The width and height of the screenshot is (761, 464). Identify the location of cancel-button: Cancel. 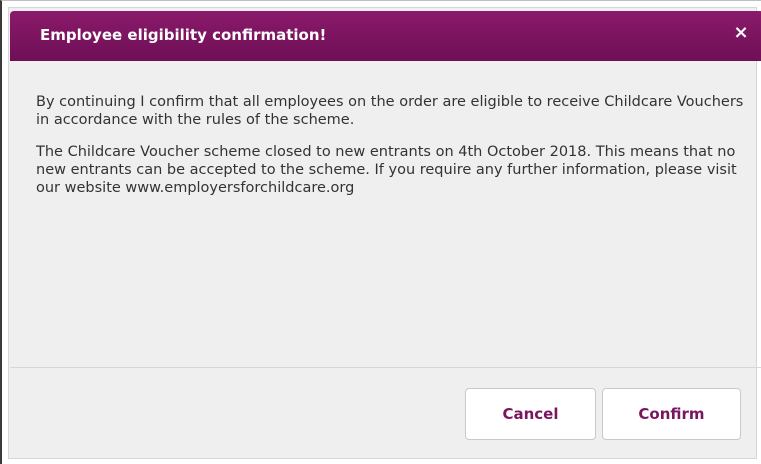
(530, 414).